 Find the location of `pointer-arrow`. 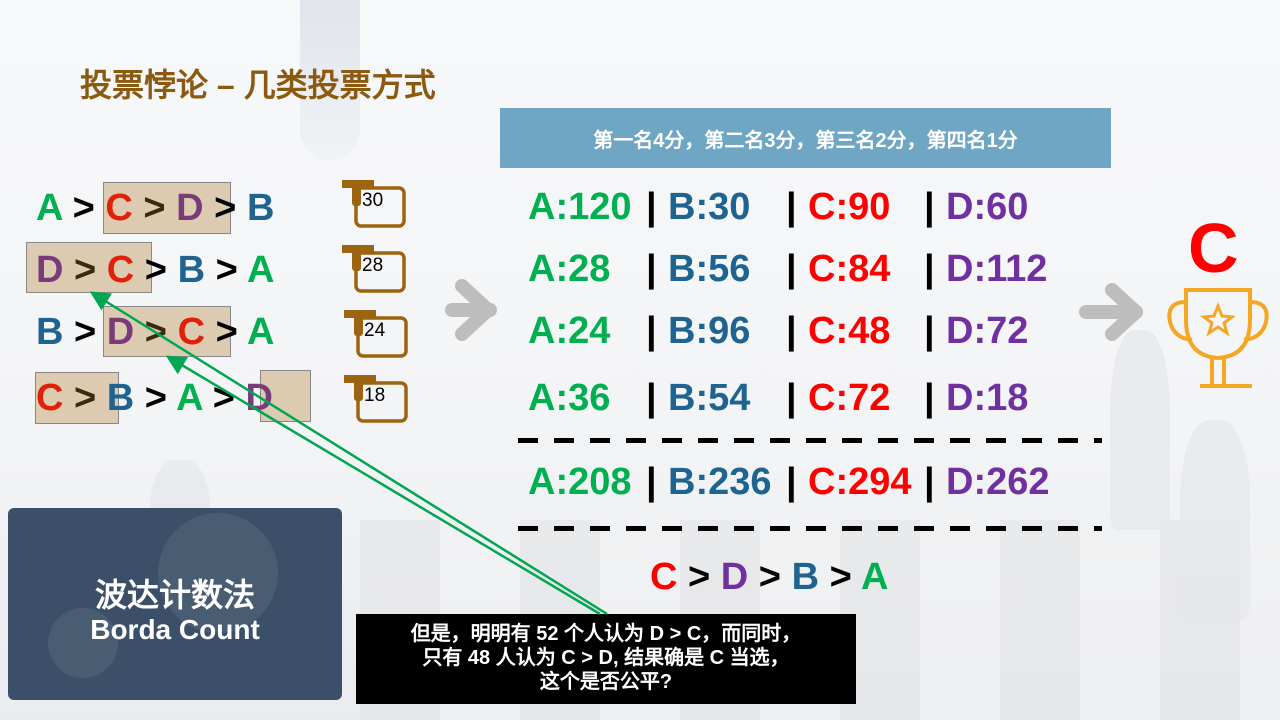

pointer-arrow is located at coordinates (383, 485).